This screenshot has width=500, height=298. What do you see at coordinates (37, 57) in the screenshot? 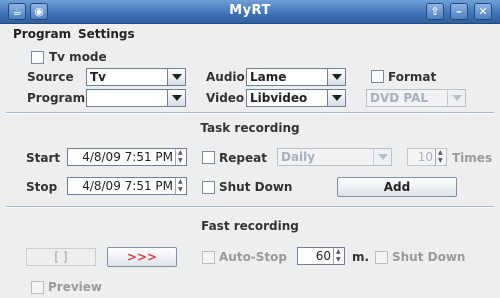
I see `tv-mode-checkbox` at bounding box center [37, 57].